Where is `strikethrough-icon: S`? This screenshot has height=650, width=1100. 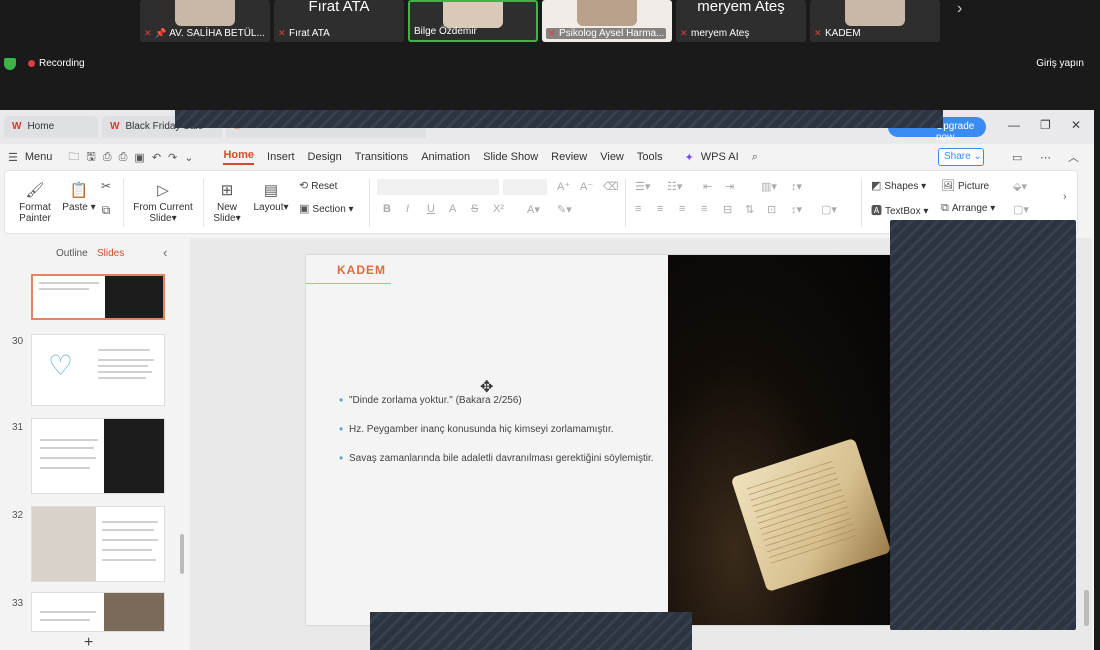 strikethrough-icon: S is located at coordinates (474, 209).